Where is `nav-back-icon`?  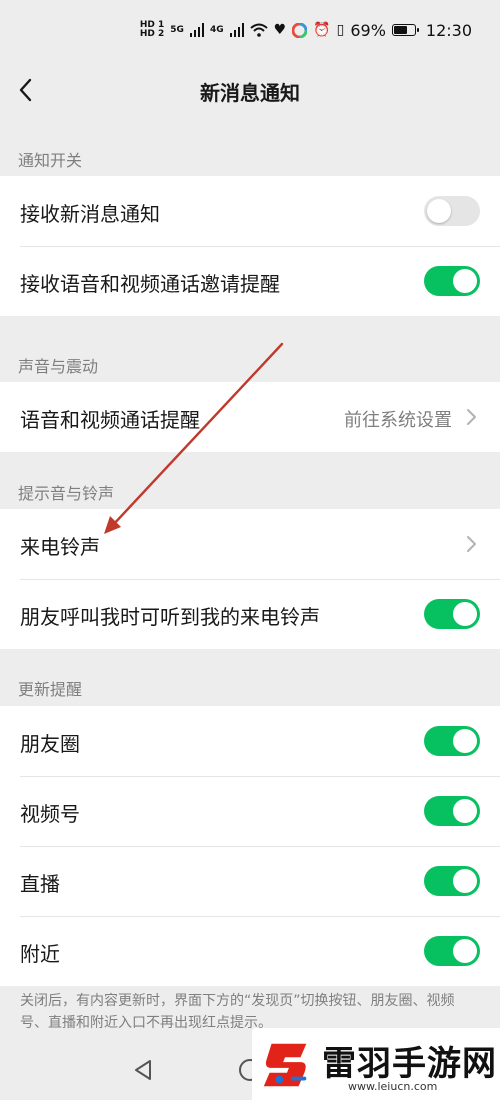 nav-back-icon is located at coordinates (143, 1070).